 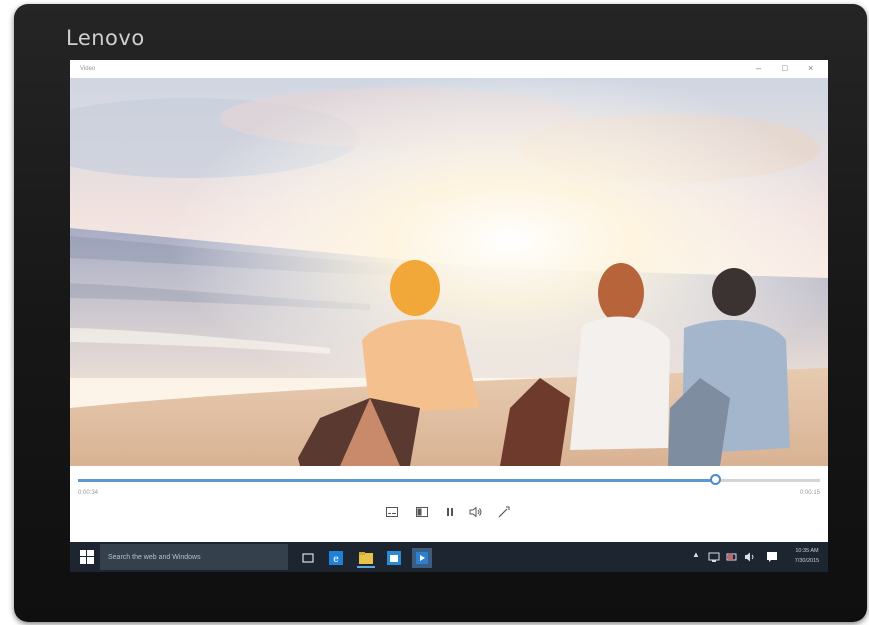 I want to click on remaining-time: 0:00:15, so click(x=809, y=493).